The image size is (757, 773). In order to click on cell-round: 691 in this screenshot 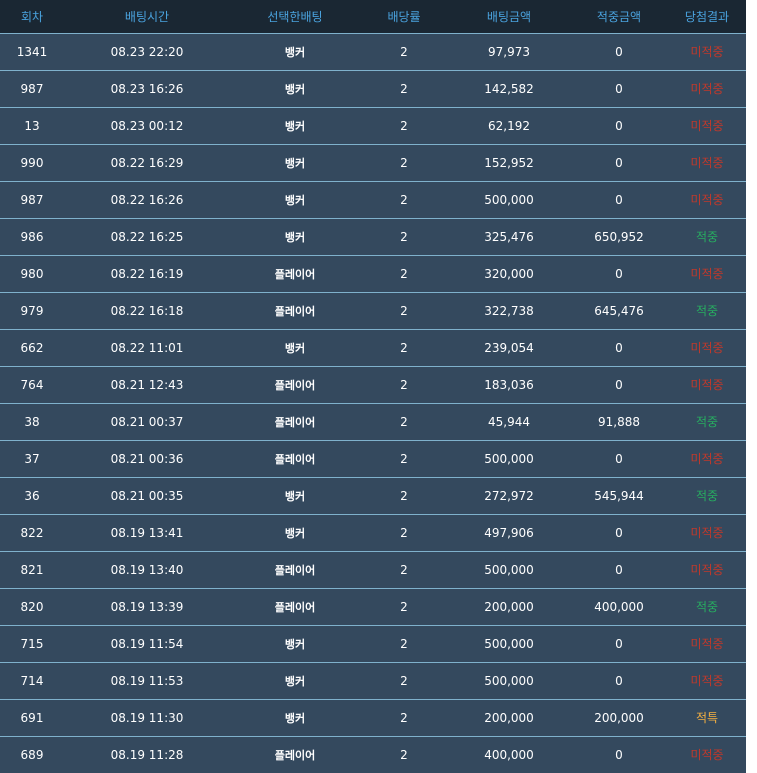, I will do `click(32, 717)`.